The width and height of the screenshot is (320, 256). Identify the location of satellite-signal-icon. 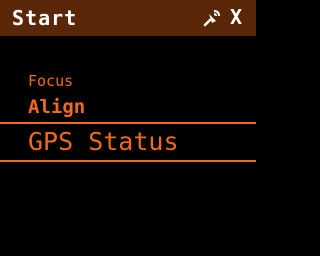
(211, 18).